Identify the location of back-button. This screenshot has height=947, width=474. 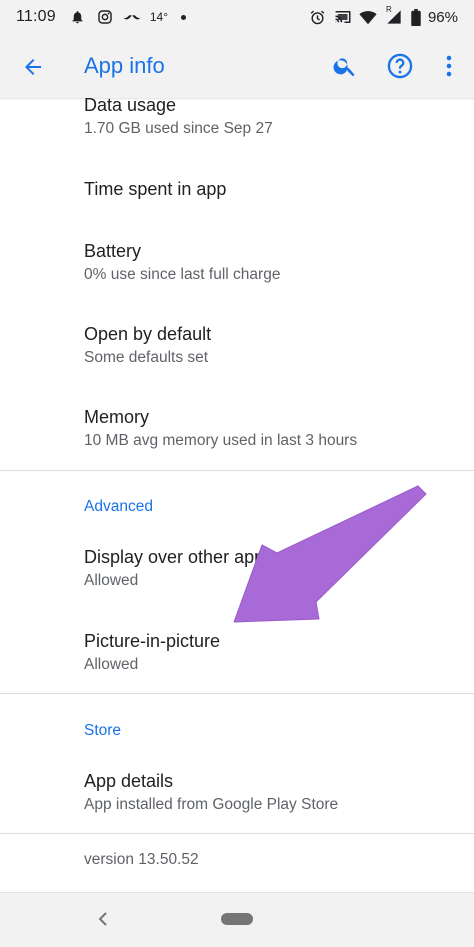
(33, 67).